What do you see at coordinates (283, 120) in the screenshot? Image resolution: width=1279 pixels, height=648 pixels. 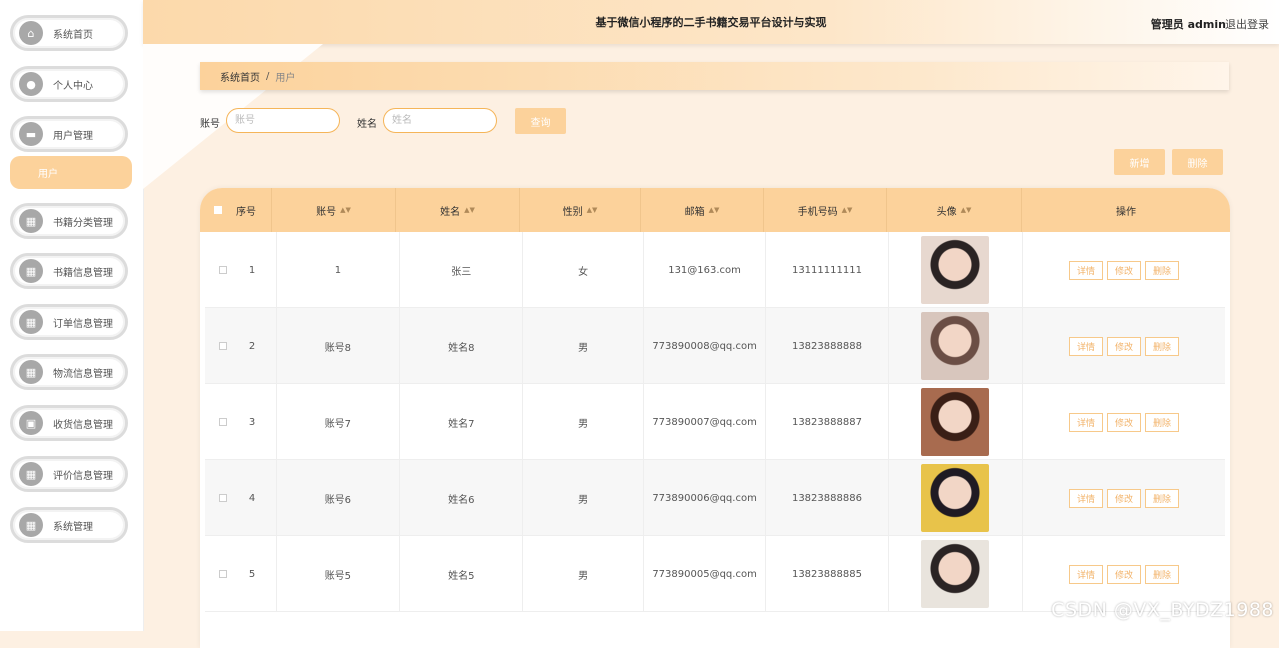 I see `account-search-input` at bounding box center [283, 120].